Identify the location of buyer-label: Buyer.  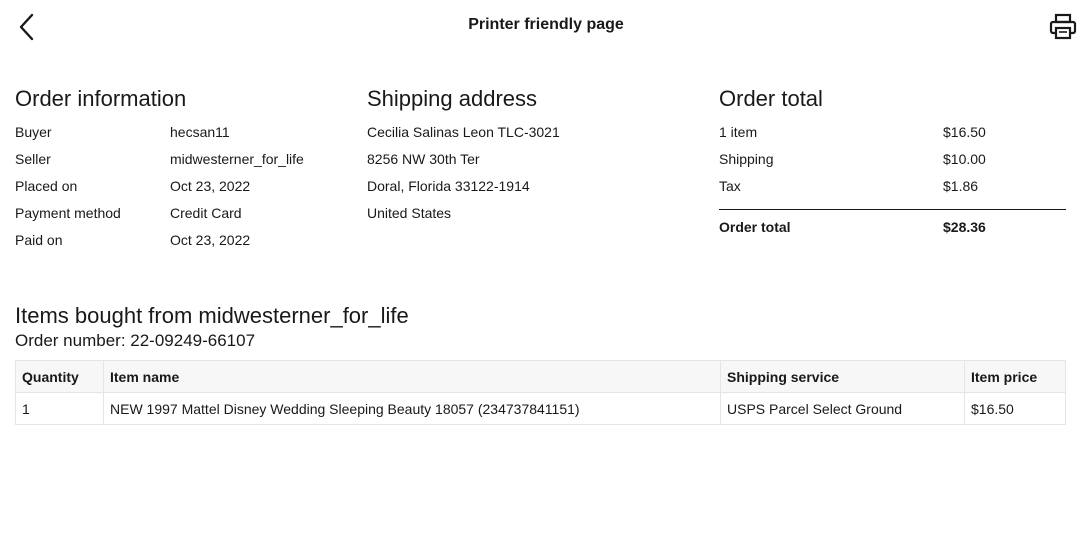
(33, 132).